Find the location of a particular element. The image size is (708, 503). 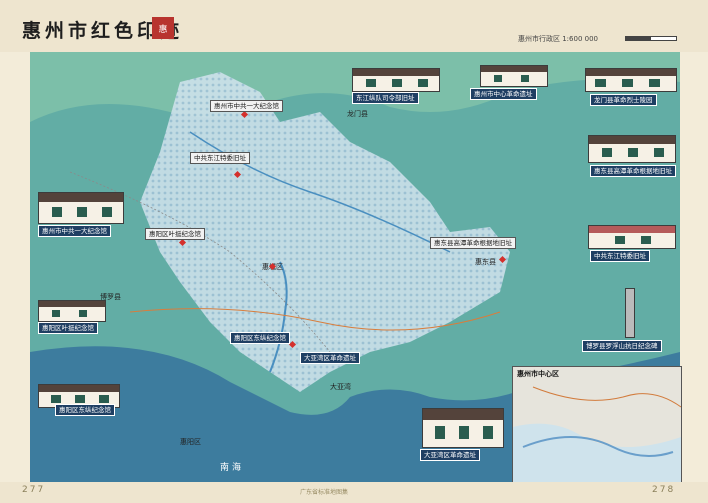

site-callout: 惠州市中共一大纪念馆 is located at coordinates (74, 231).